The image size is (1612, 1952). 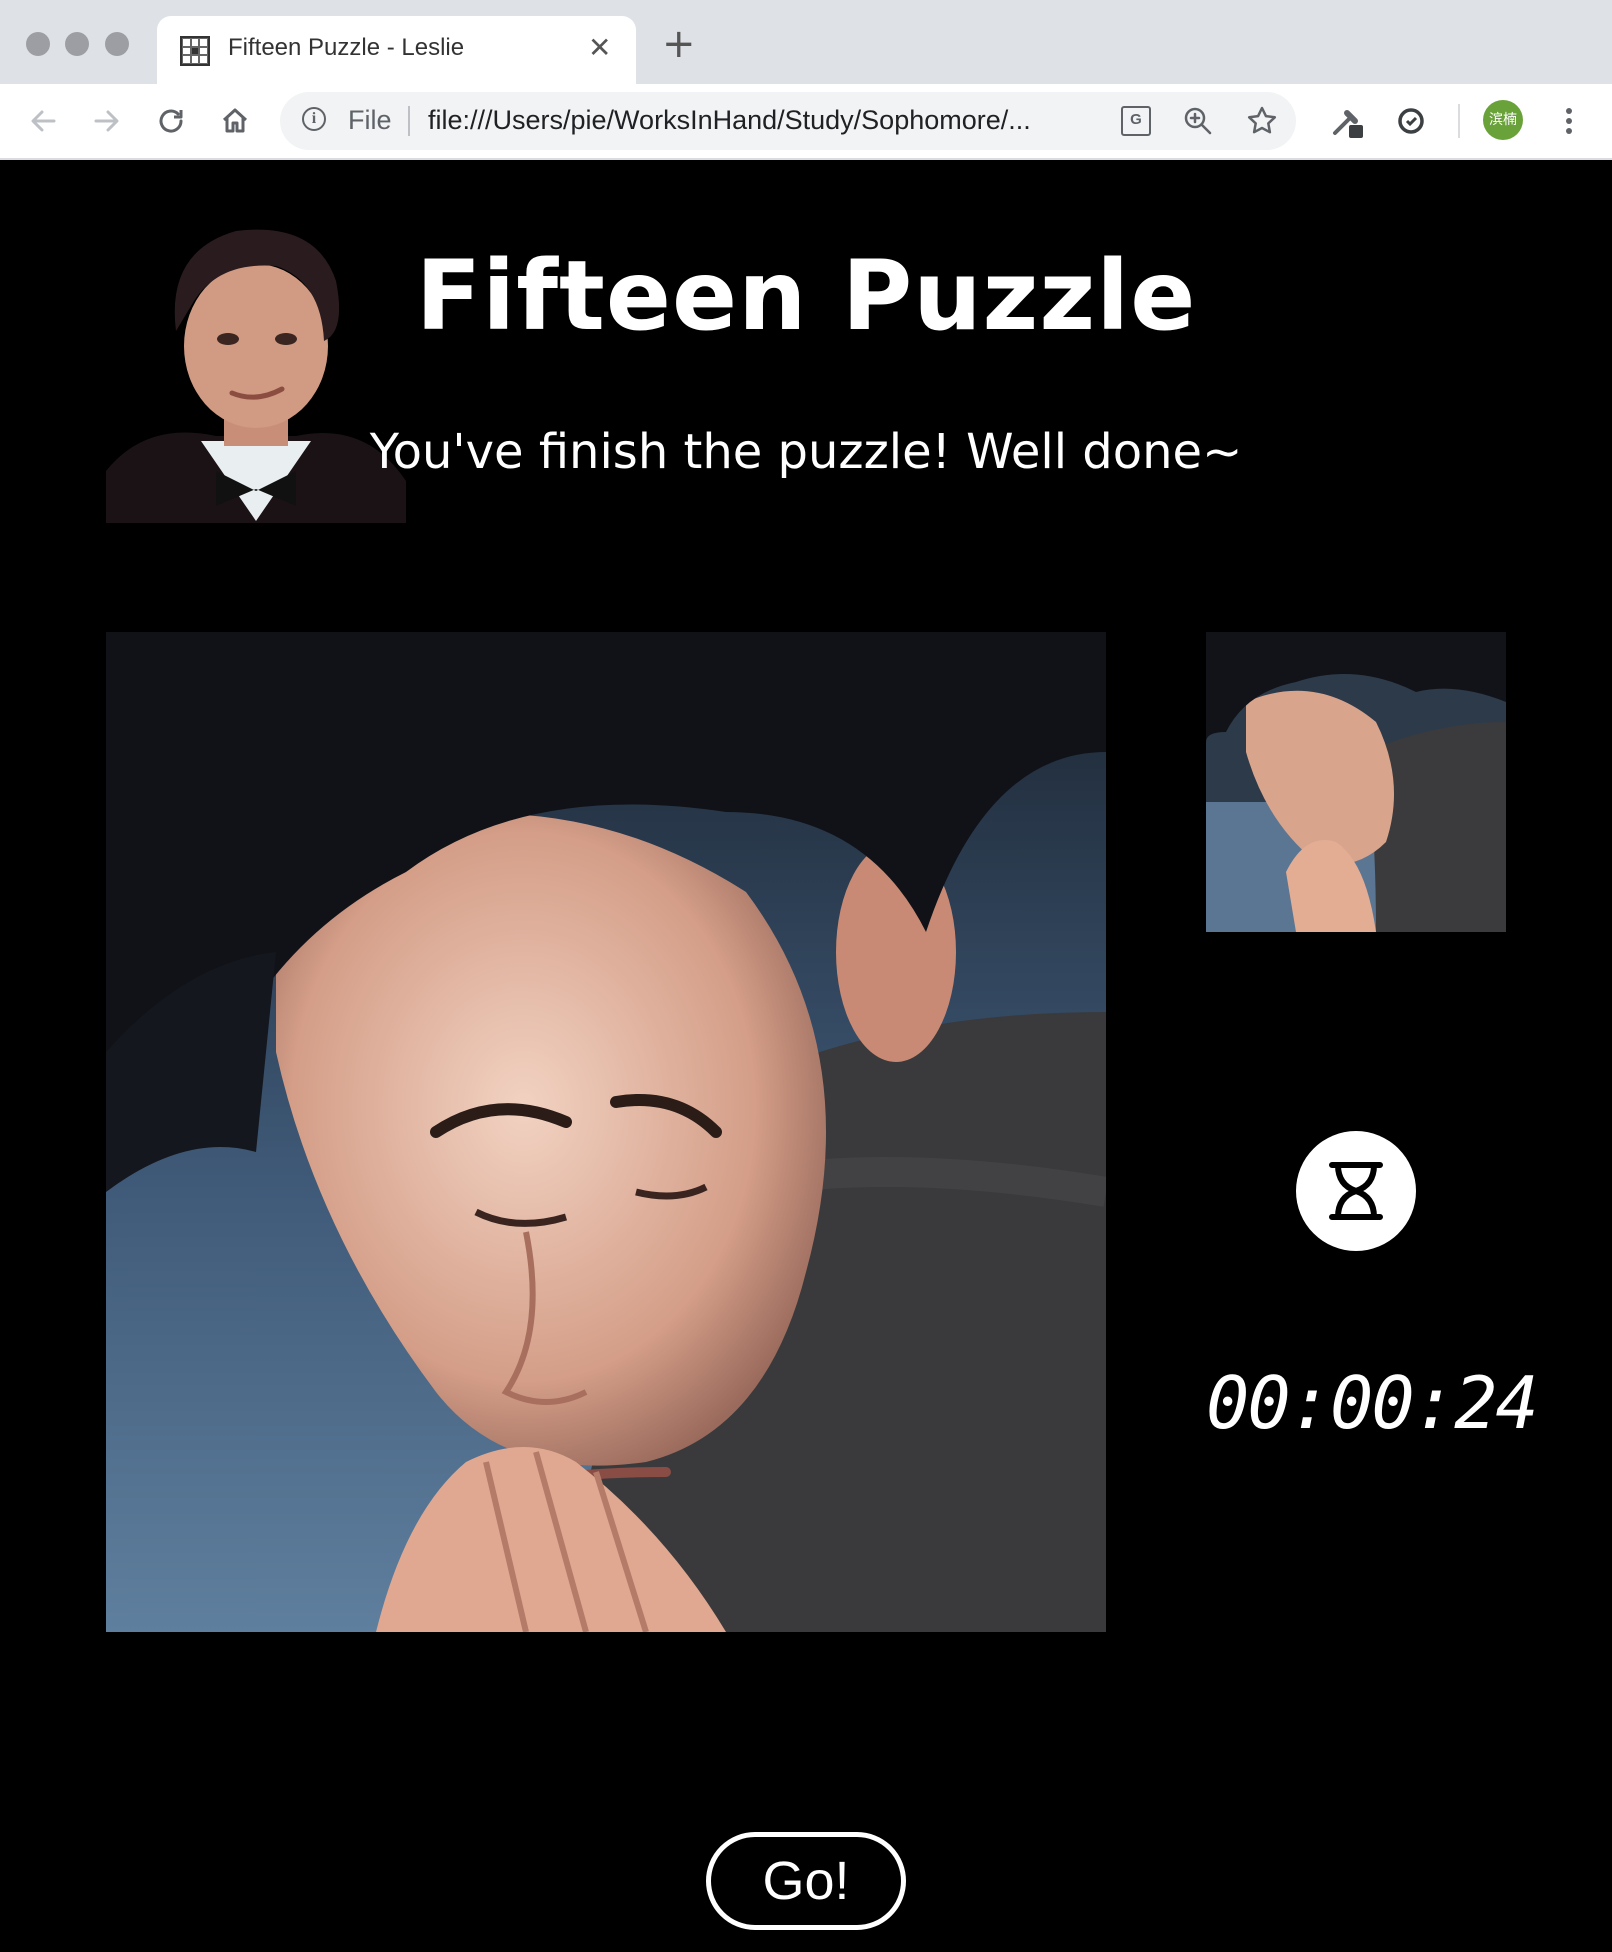 What do you see at coordinates (1262, 121) in the screenshot?
I see `bookmark-star-icon` at bounding box center [1262, 121].